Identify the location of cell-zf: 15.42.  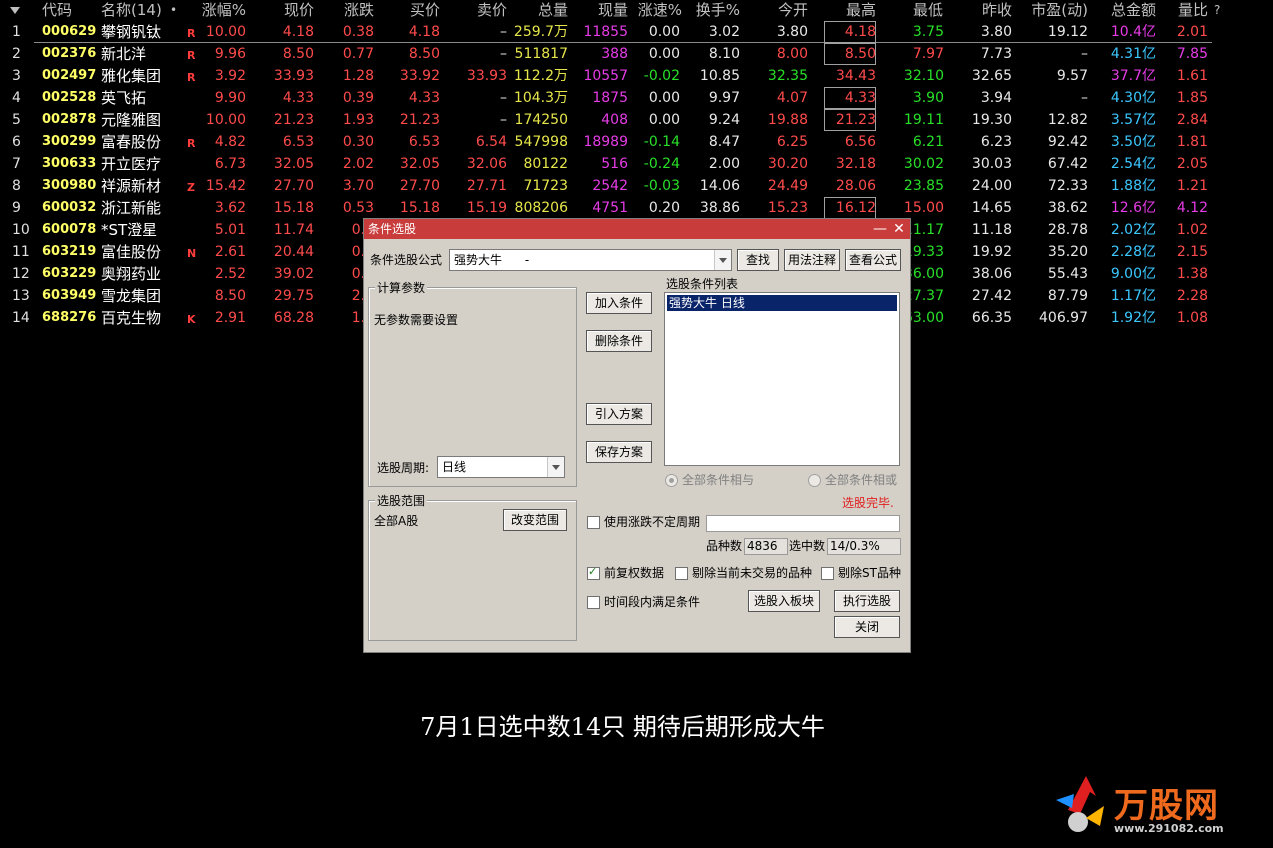
(225, 186).